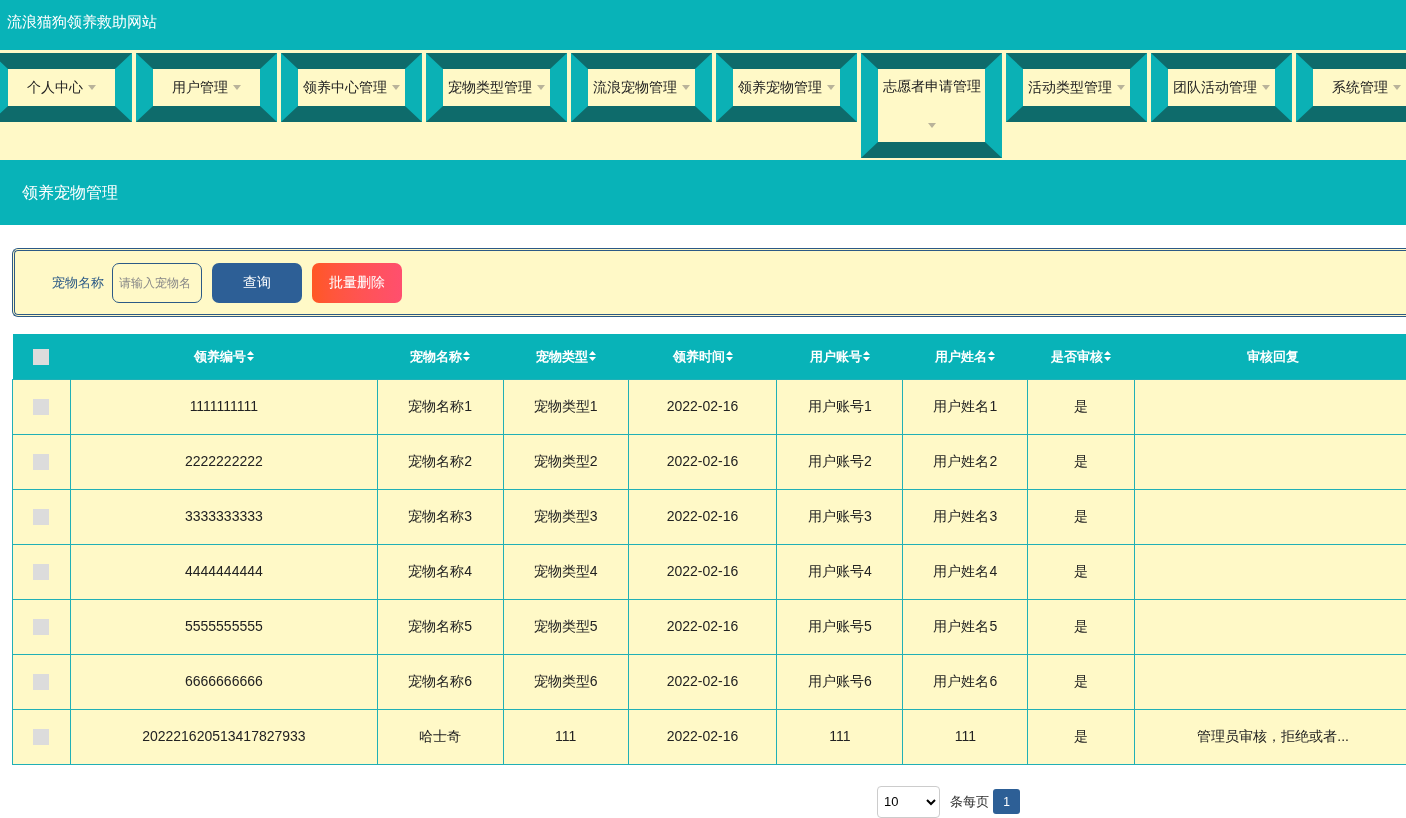  I want to click on table-cell: 1111111111, so click(224, 406).